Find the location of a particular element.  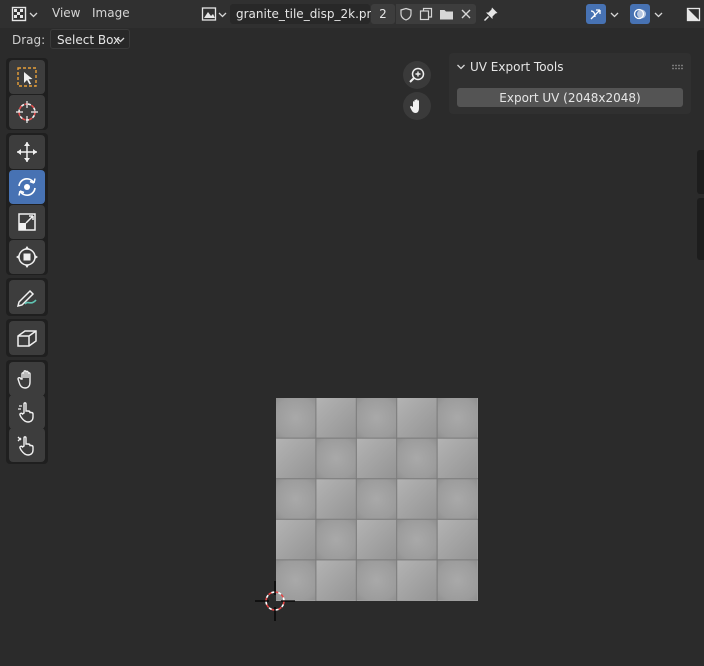

grab-icon is located at coordinates (24, 379).